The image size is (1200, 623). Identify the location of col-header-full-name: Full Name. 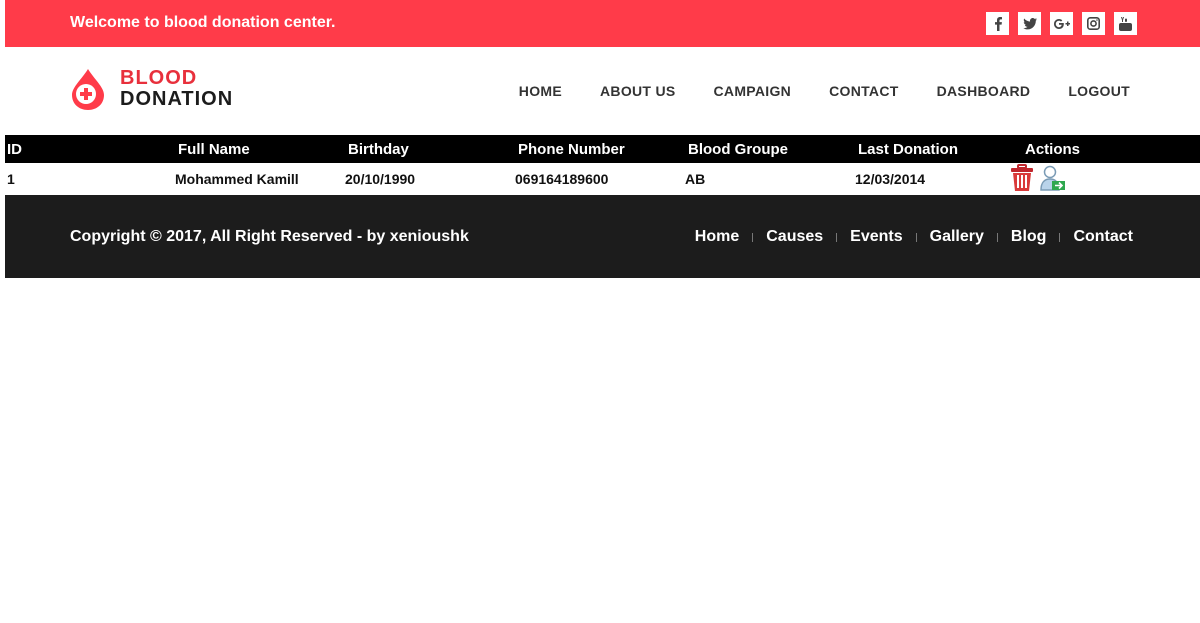
(214, 149).